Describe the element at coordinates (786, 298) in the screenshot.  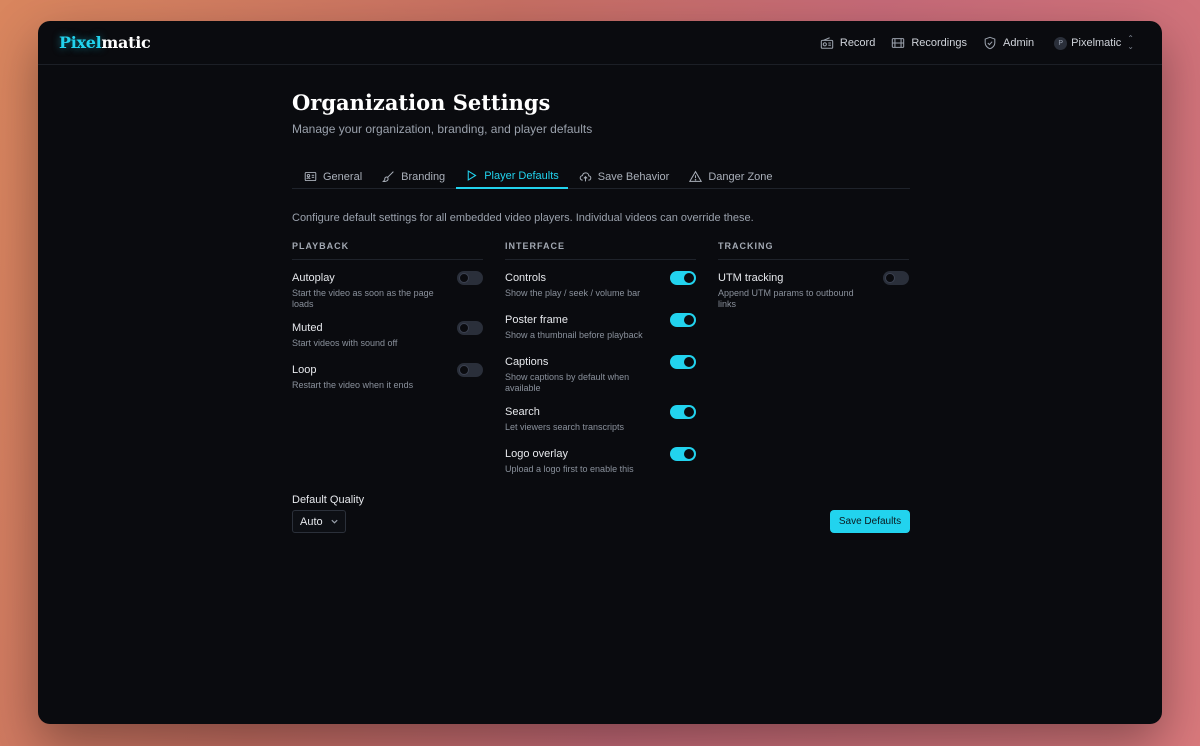
I see `setting-desc: Append UTM params to outbound links` at that location.